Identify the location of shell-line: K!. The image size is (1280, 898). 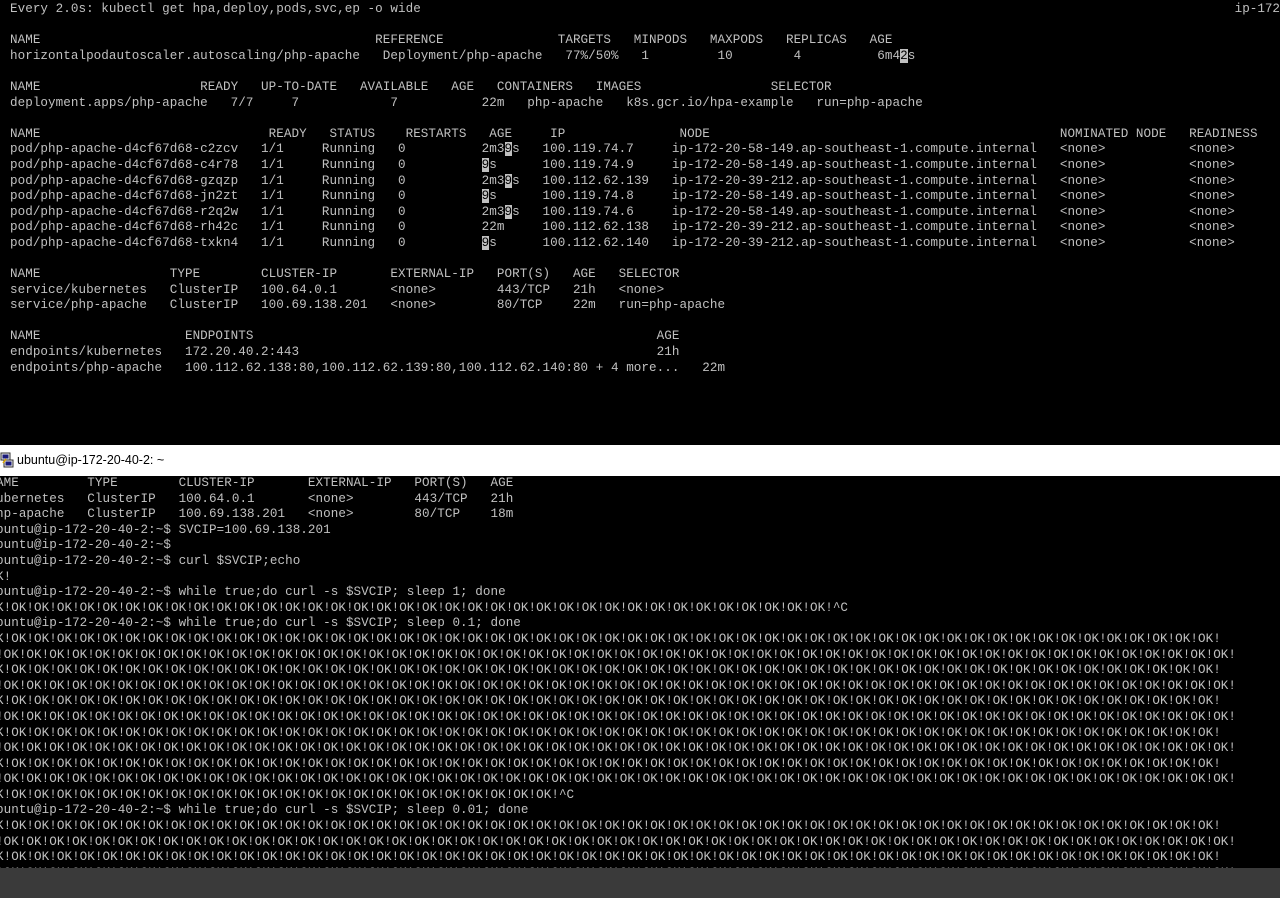
(6, 576).